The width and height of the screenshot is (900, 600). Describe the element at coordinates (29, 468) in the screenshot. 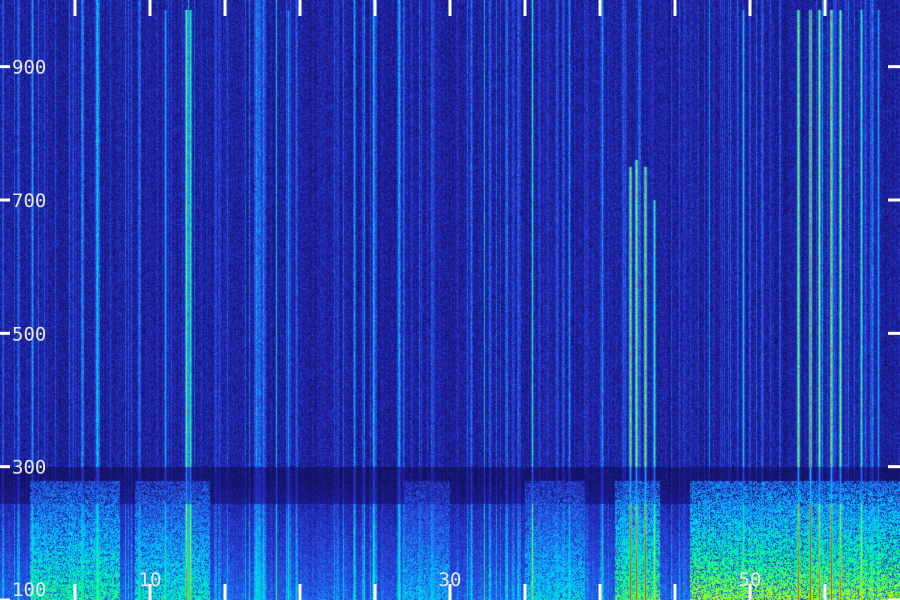

I see `y-tick-label: 300` at that location.